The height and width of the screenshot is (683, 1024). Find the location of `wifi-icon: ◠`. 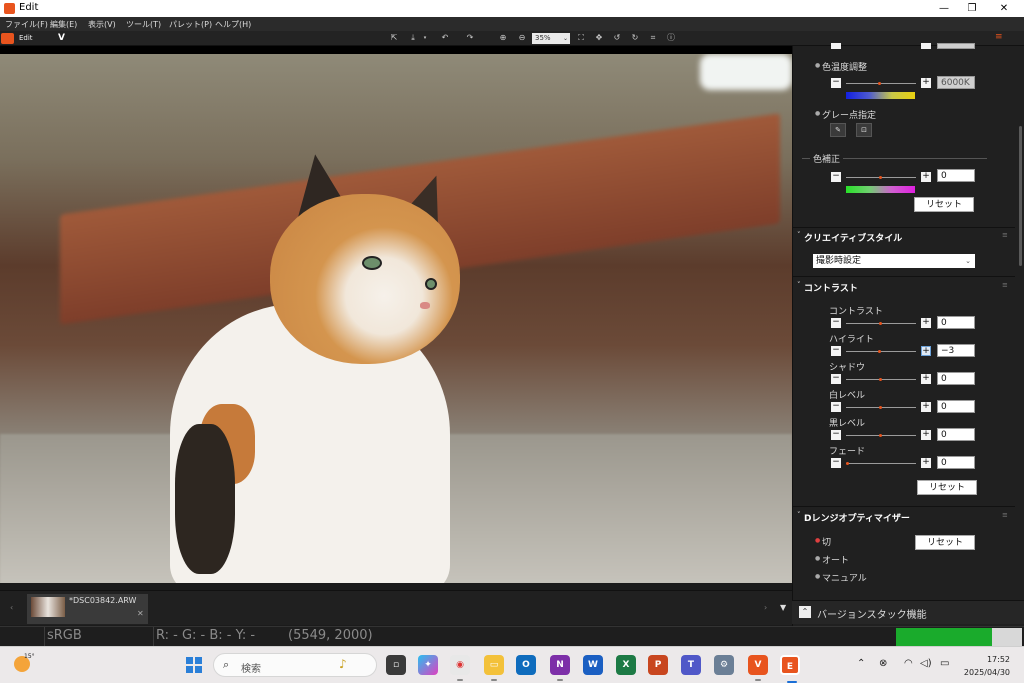

wifi-icon: ◠ is located at coordinates (908, 663).